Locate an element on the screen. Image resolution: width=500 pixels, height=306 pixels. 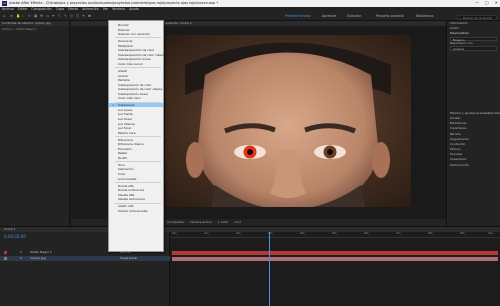
maximize-button: □ is located at coordinates (487, 3).